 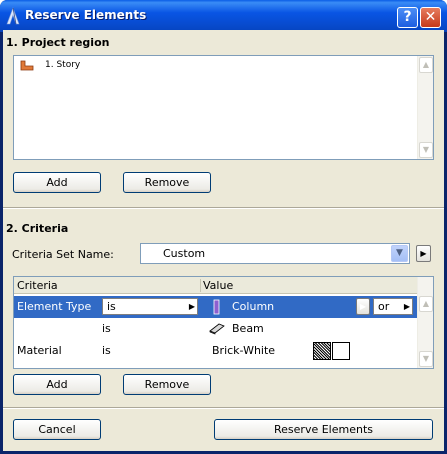 I want to click on beam-icon, so click(x=217, y=329).